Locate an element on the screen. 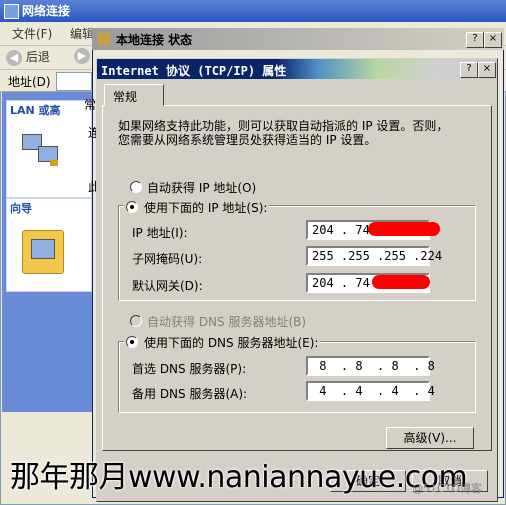 The height and width of the screenshot is (505, 506). ip-manual-radio is located at coordinates (132, 207).